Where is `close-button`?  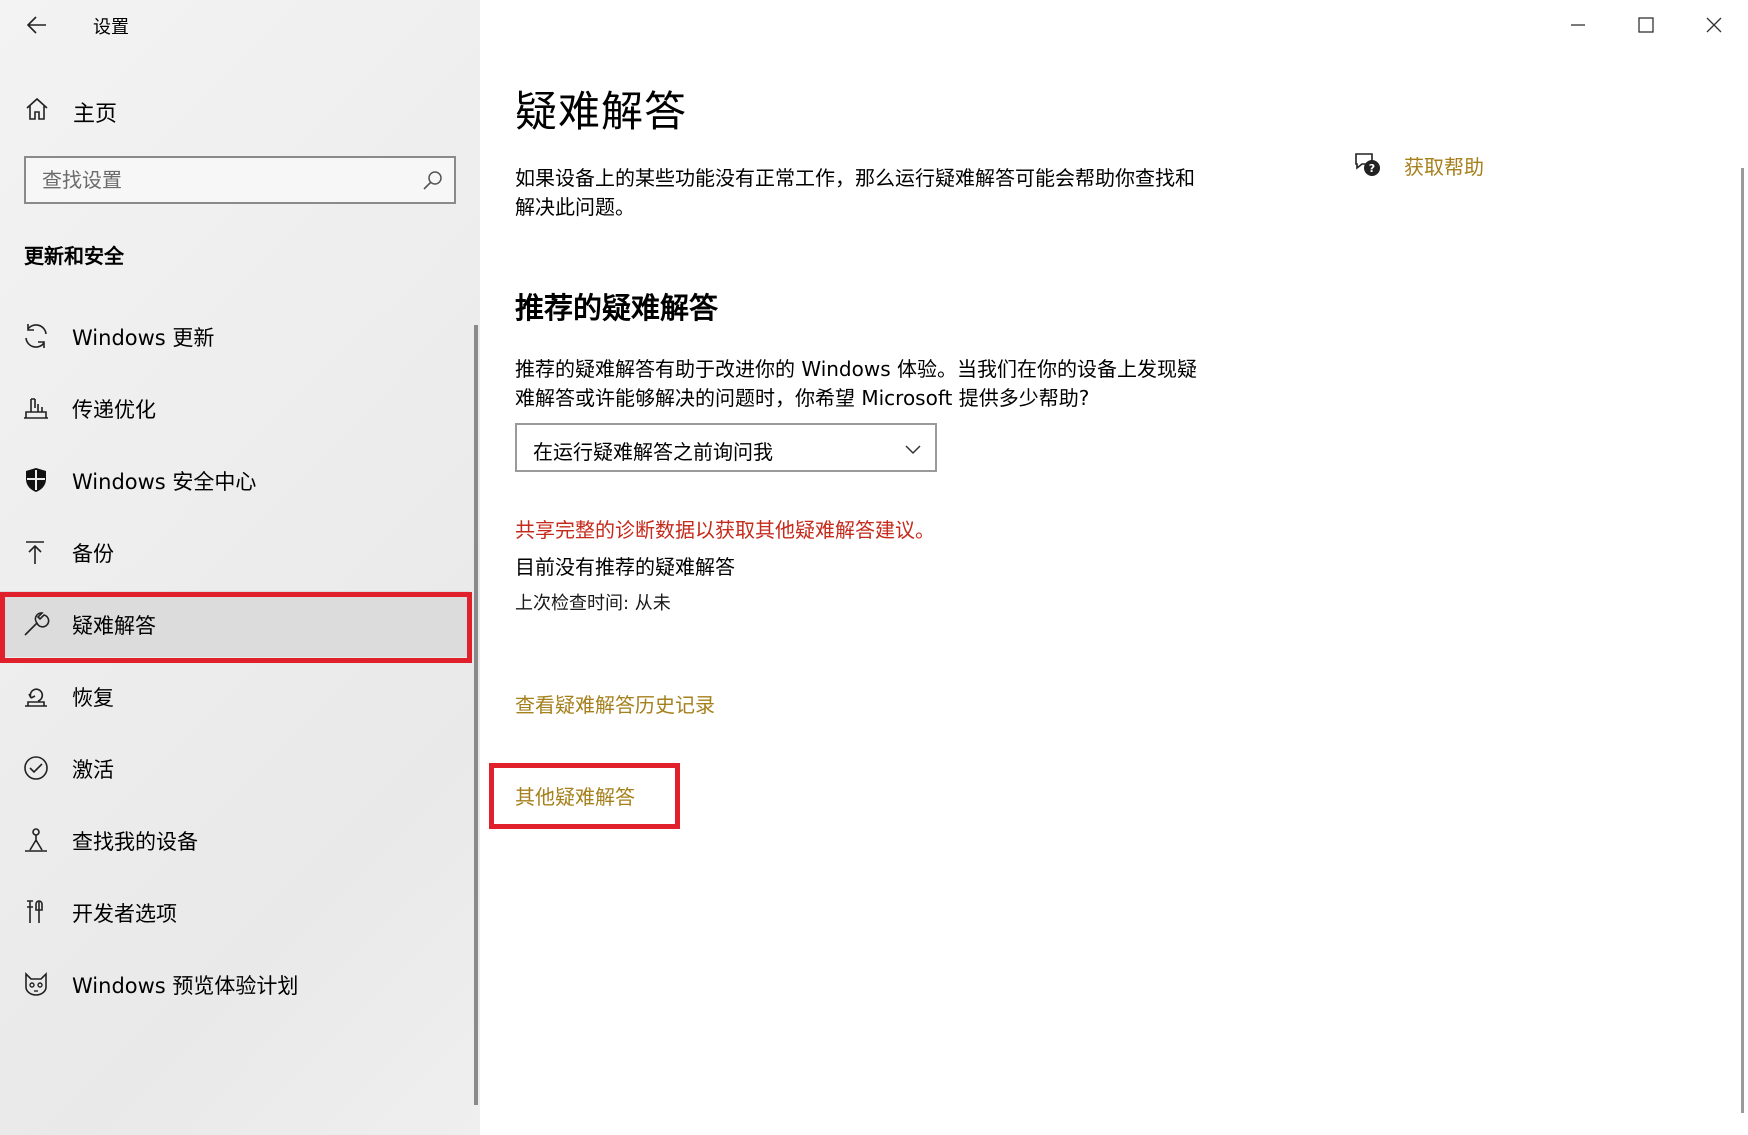 close-button is located at coordinates (1714, 25).